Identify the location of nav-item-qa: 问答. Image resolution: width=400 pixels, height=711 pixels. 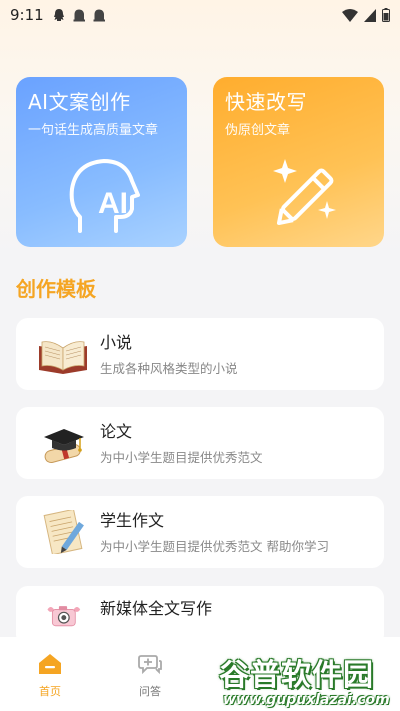
(150, 674).